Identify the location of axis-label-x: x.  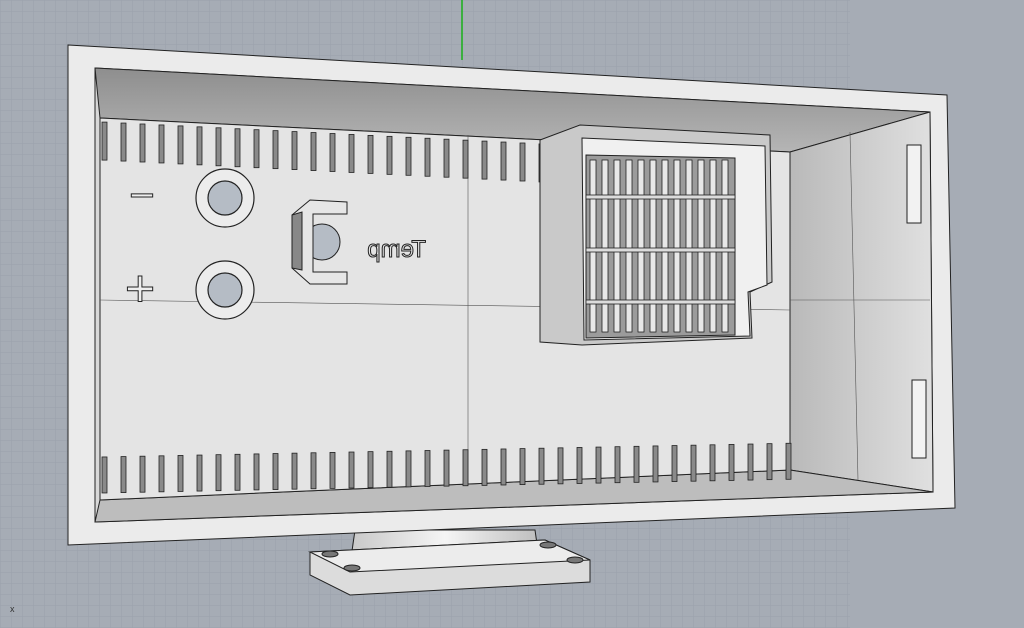
(12, 609).